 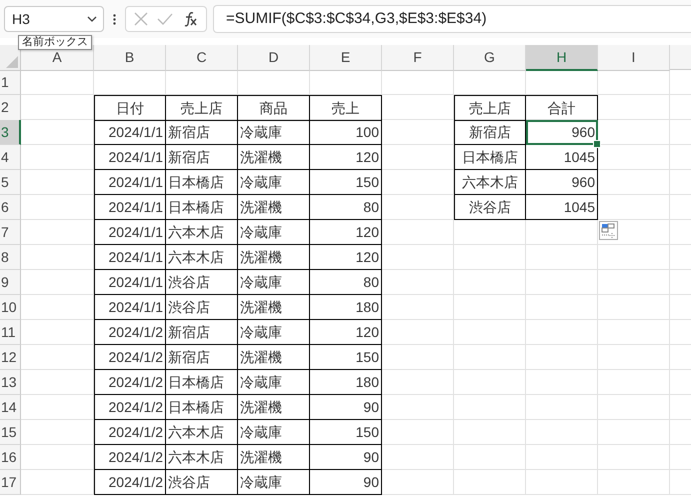 I want to click on tooltip: 名前ボックス, so click(x=55, y=42).